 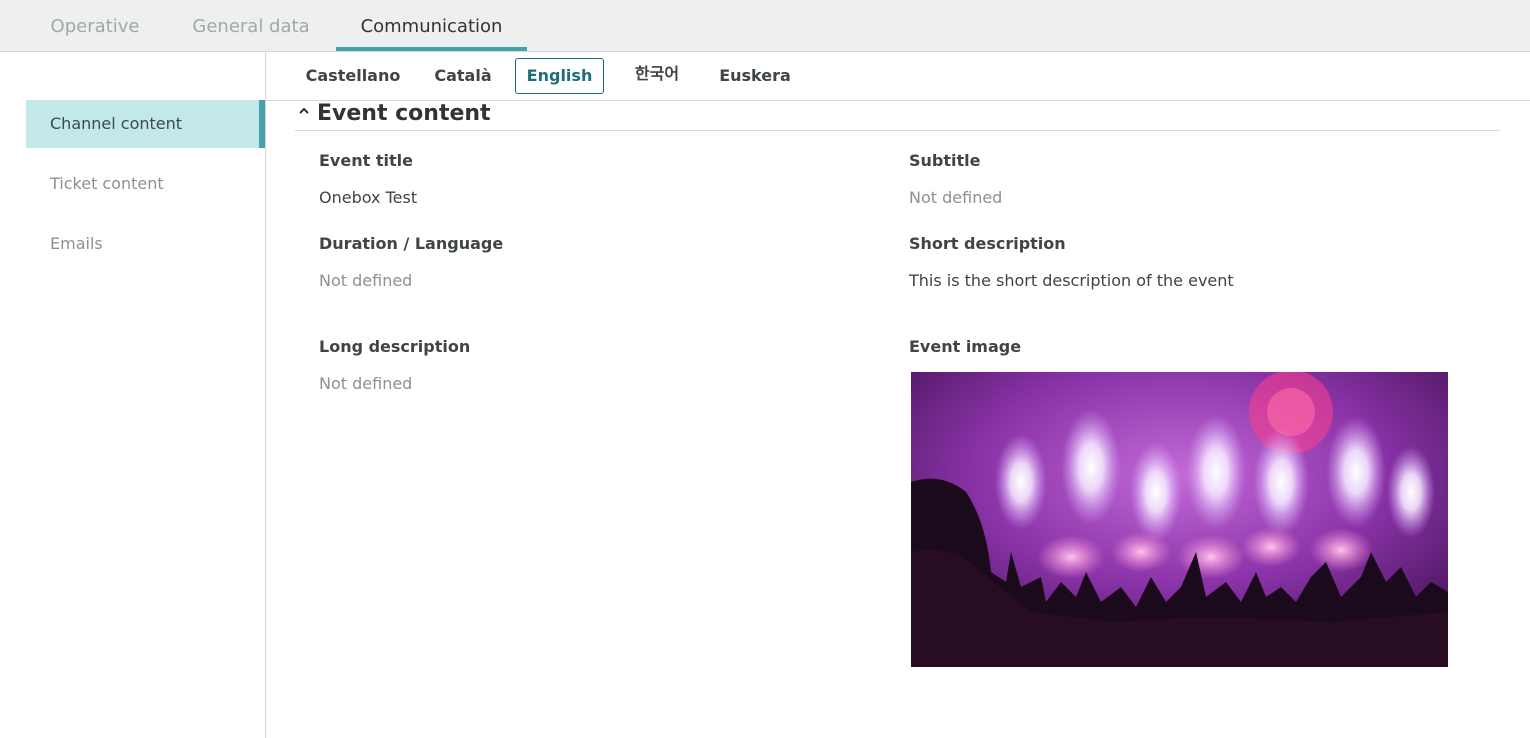 I want to click on event-content-section-header: Event content, so click(x=897, y=116).